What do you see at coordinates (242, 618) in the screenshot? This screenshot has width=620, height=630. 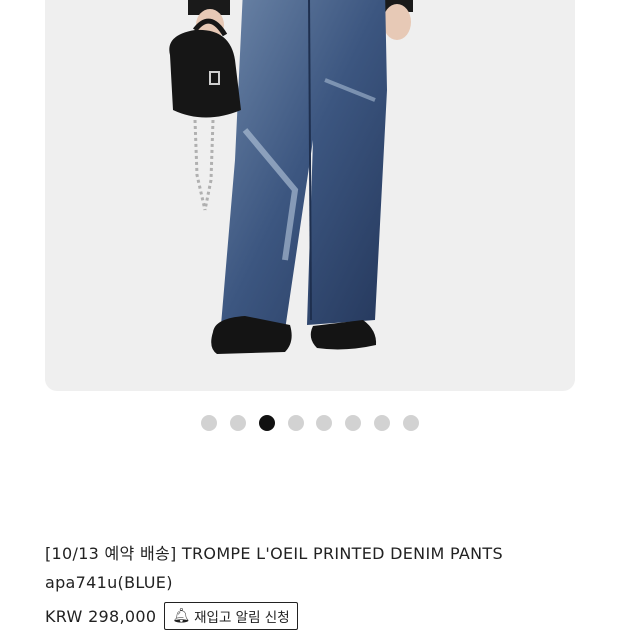 I see `restock-notify-label: 재입고 알림 신청` at bounding box center [242, 618].